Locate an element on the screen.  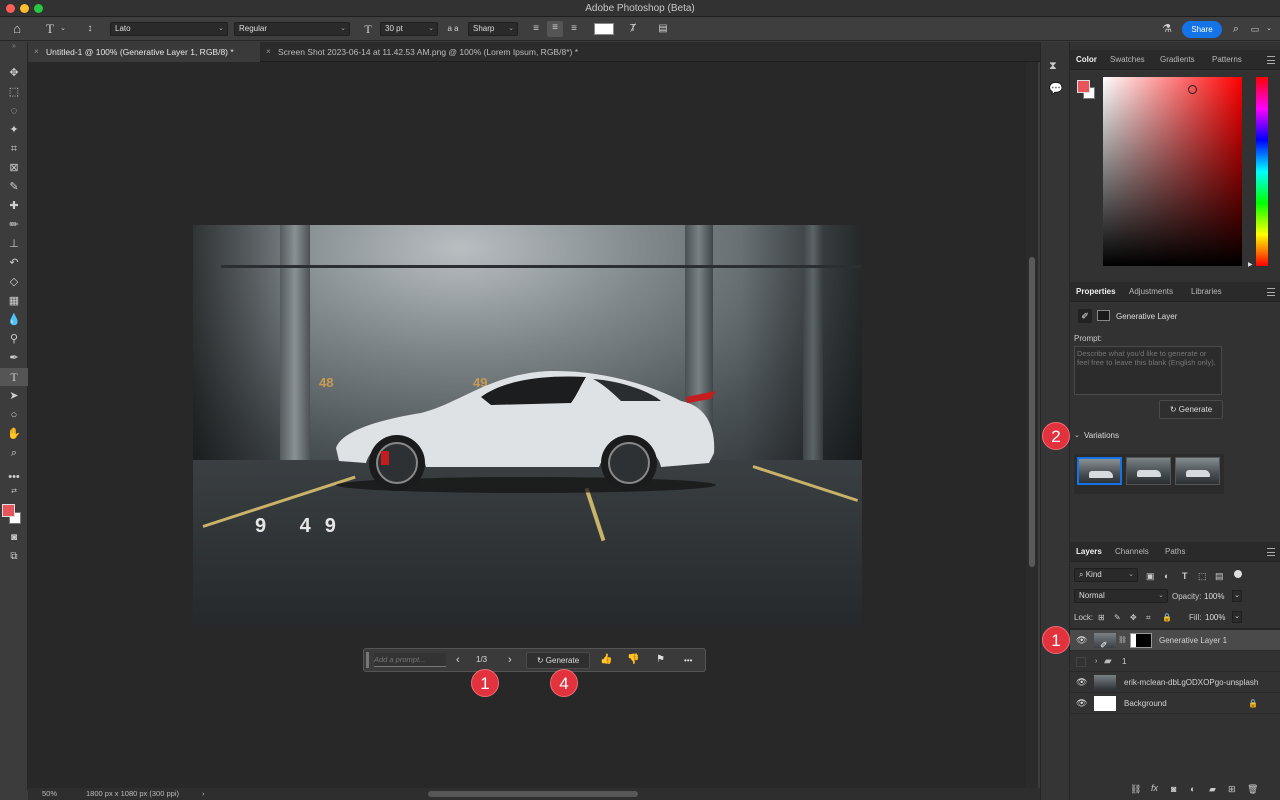
blend-mode-select: Normal ⌄ is located at coordinates (1121, 596).